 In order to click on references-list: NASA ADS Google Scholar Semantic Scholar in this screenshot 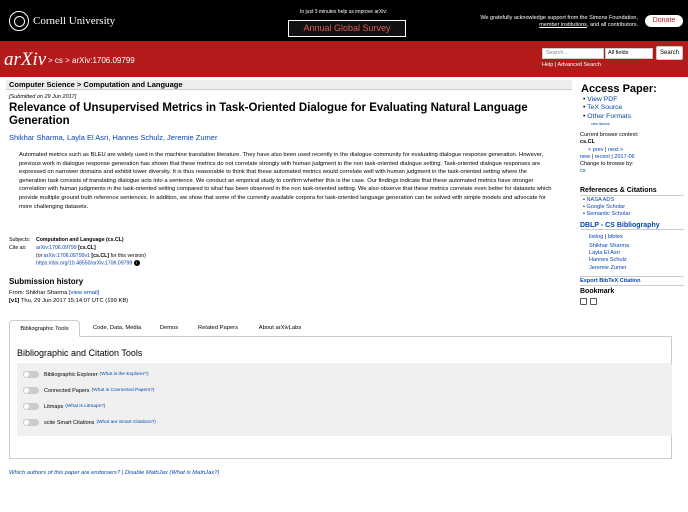, I will do `click(607, 207)`.